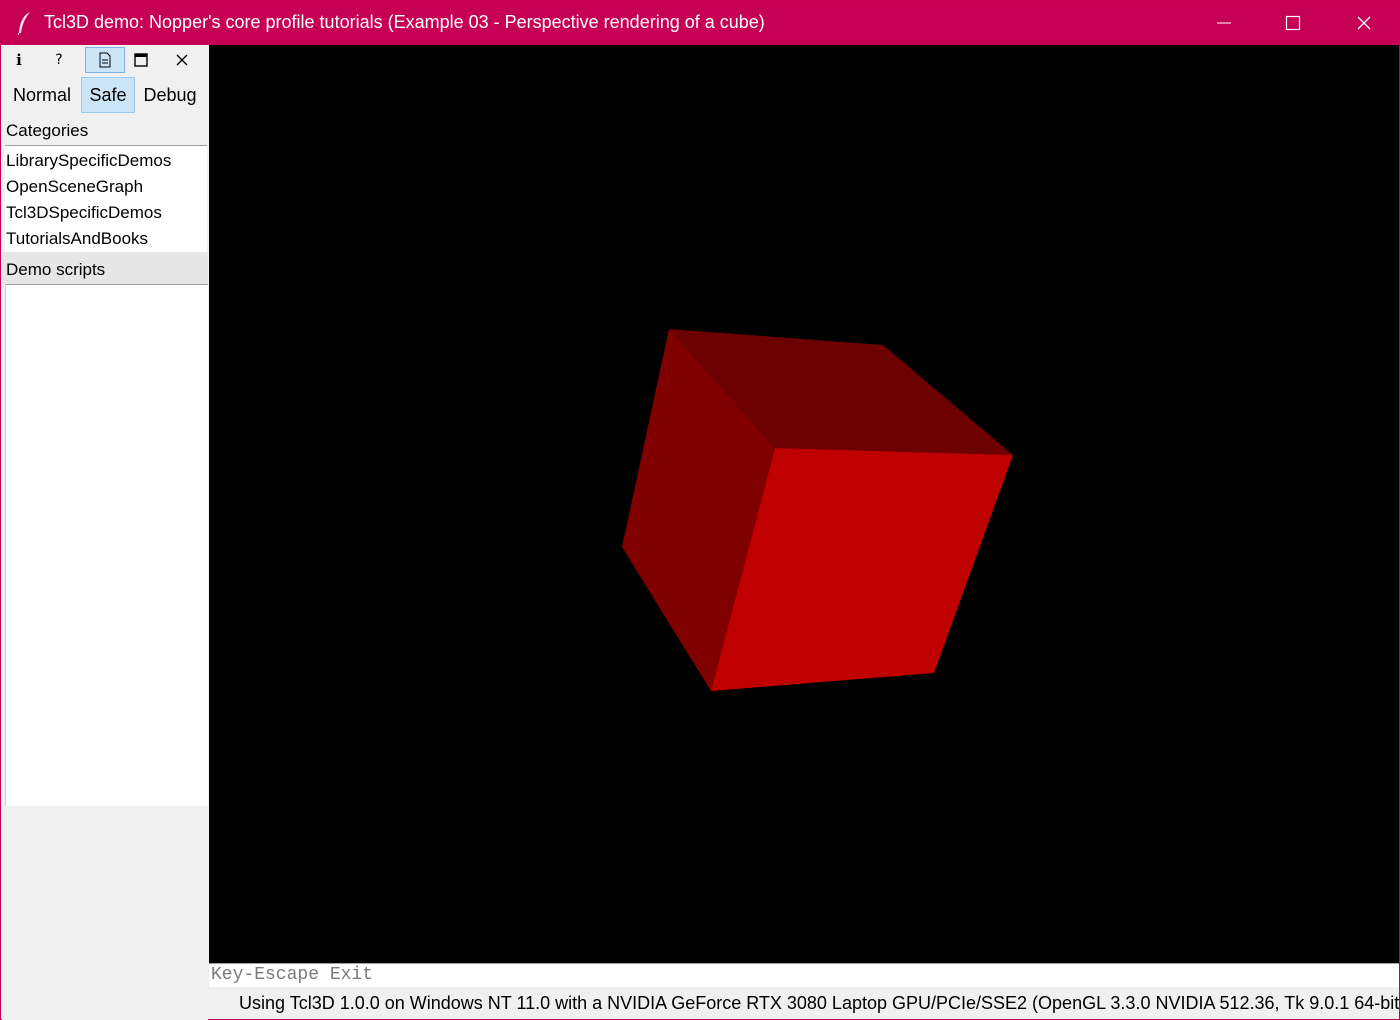  I want to click on fullscreen-button, so click(141, 60).